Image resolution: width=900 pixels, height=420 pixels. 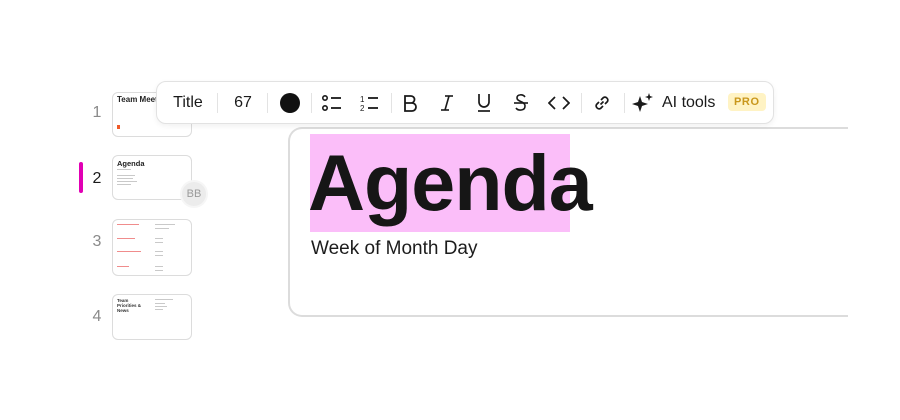 I want to click on numbered-list-button: 1 2, so click(x=369, y=102).